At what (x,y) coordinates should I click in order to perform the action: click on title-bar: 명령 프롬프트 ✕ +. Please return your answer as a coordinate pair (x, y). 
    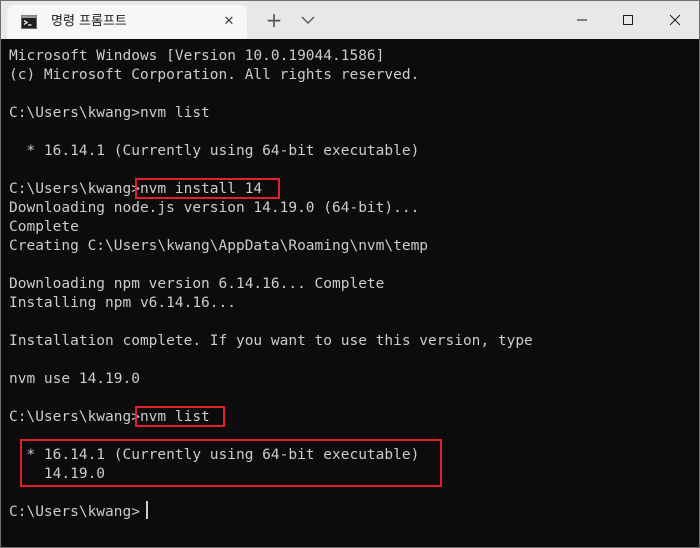
    Looking at the image, I should click on (350, 20).